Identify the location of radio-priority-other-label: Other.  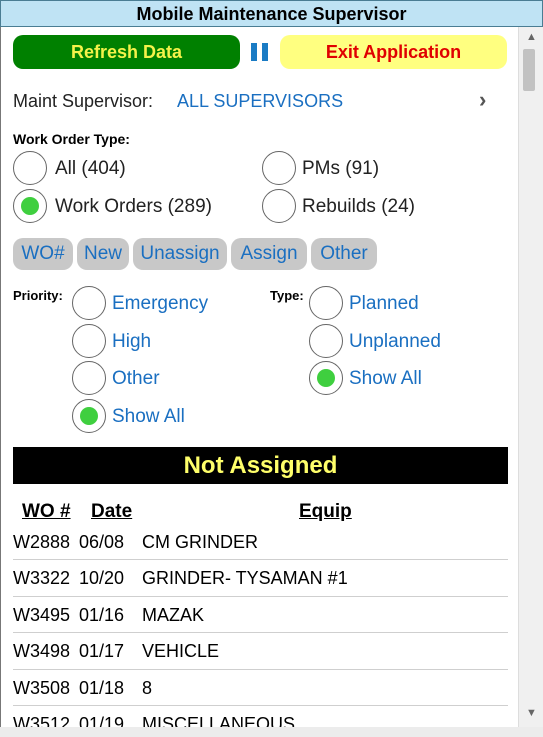
(136, 378).